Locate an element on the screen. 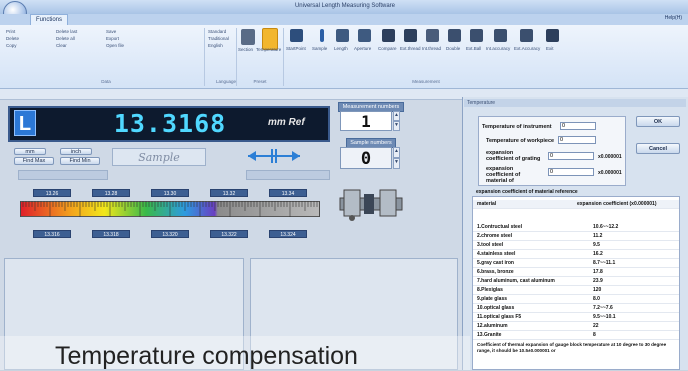 The width and height of the screenshot is (688, 371). delete-button: Delete is located at coordinates (12, 39).